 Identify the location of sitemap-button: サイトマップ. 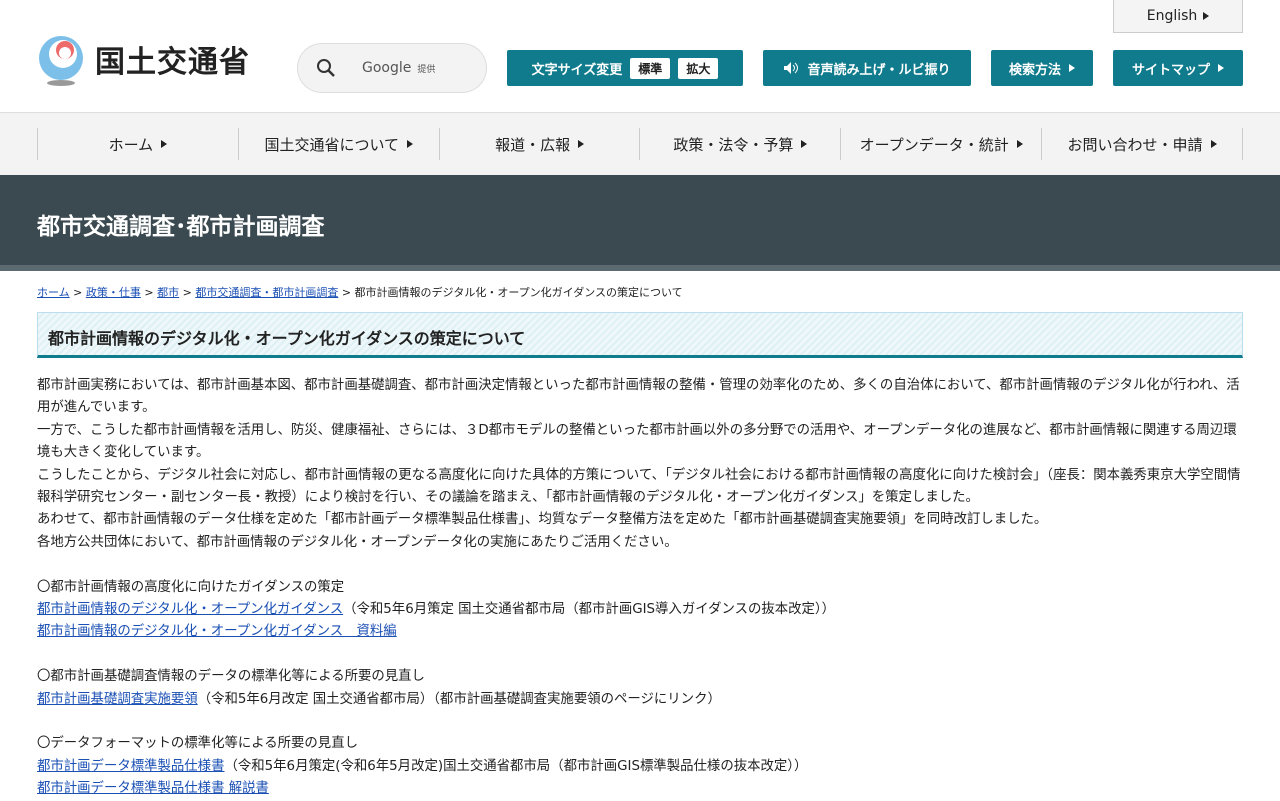
(1178, 68).